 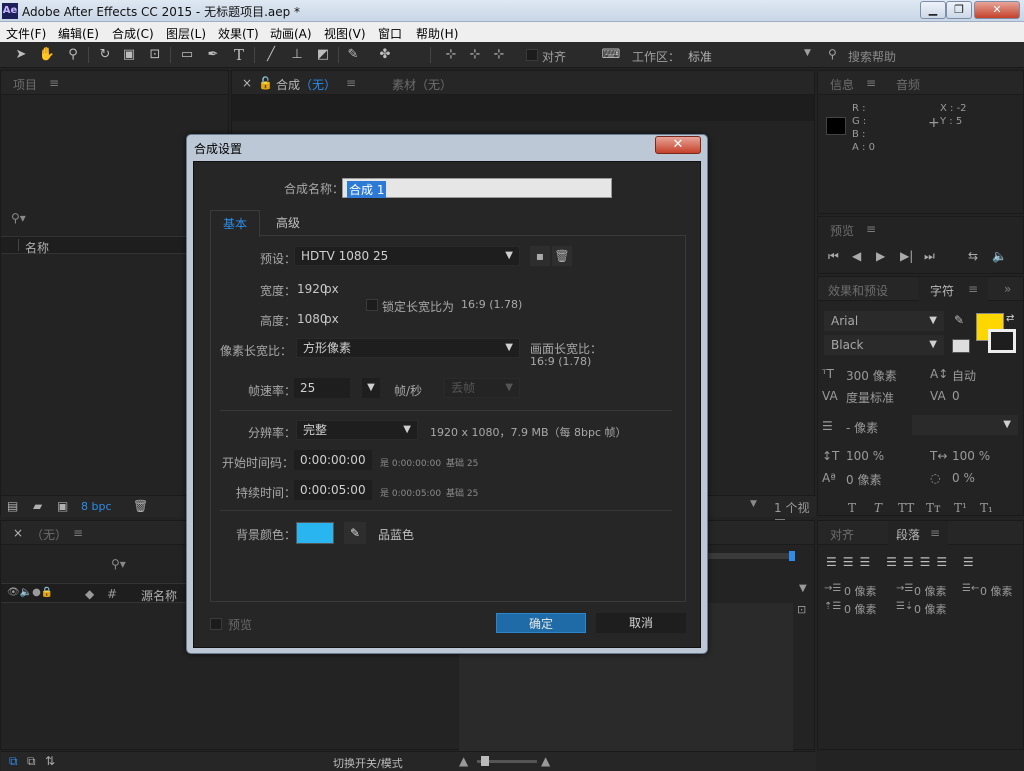 What do you see at coordinates (37, 506) in the screenshot?
I see `new-folder-icon: ▰` at bounding box center [37, 506].